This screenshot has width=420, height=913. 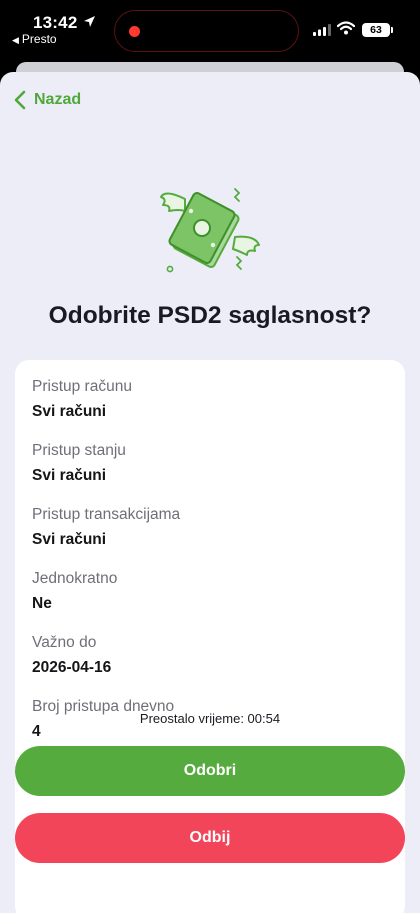 What do you see at coordinates (82, 386) in the screenshot?
I see `detail-label: Pristup računu` at bounding box center [82, 386].